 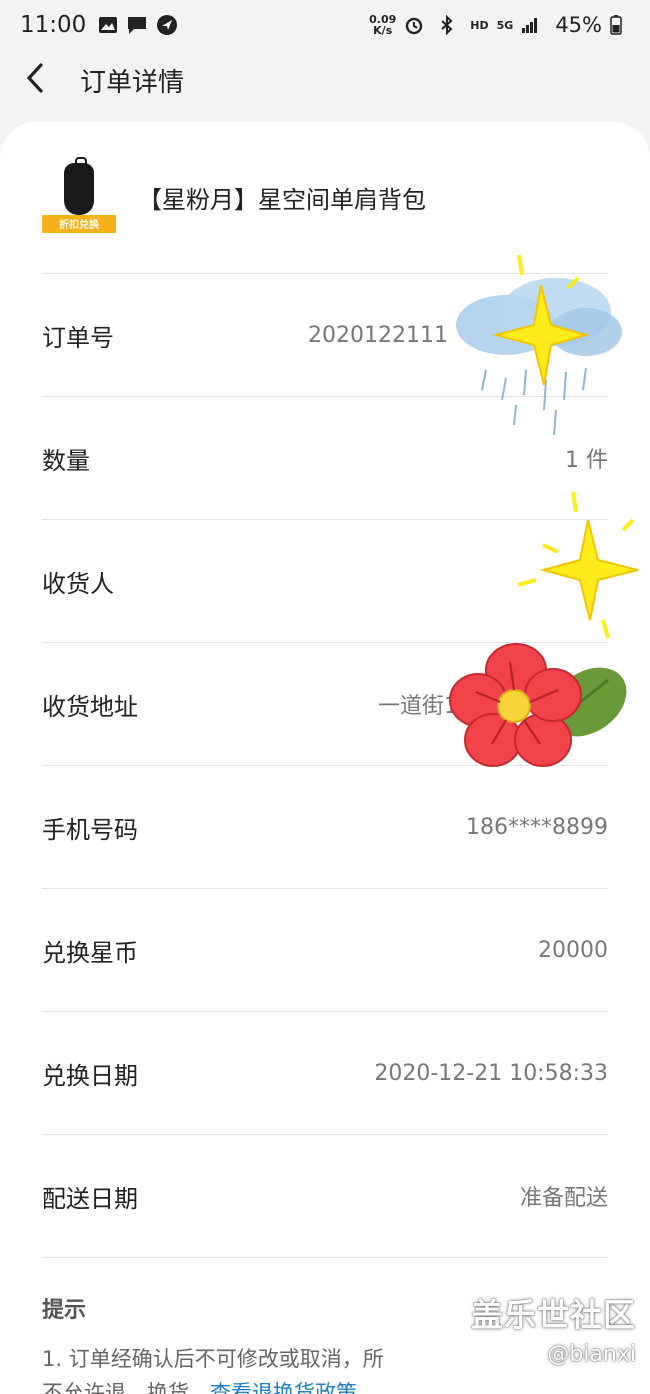 What do you see at coordinates (536, 347) in the screenshot?
I see `cloud-sticker` at bounding box center [536, 347].